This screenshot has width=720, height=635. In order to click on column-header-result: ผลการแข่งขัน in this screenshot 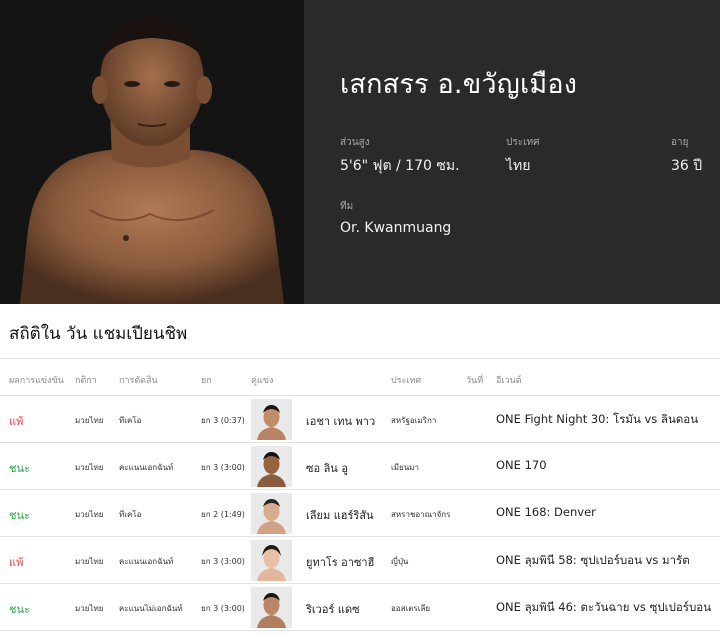, I will do `click(36, 381)`.